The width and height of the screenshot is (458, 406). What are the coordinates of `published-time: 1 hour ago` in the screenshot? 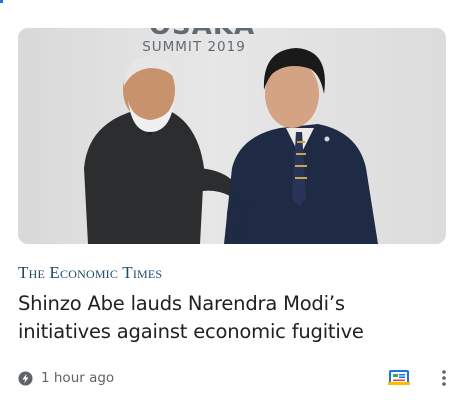 It's located at (78, 378).